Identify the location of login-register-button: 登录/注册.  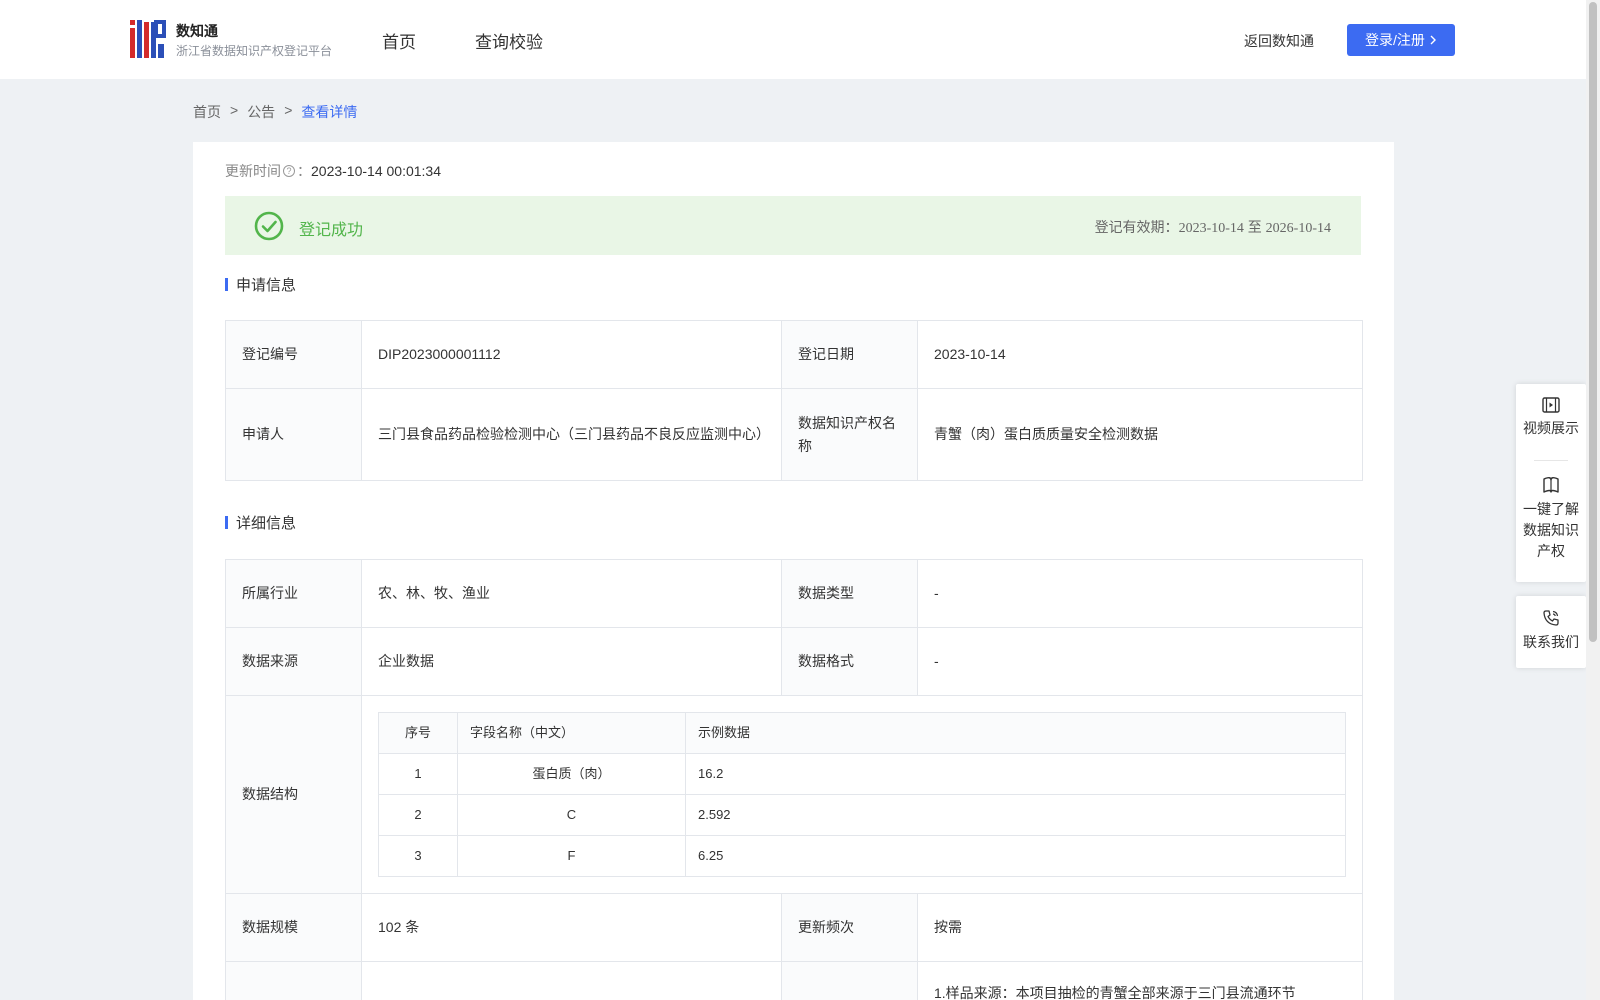
(1401, 40).